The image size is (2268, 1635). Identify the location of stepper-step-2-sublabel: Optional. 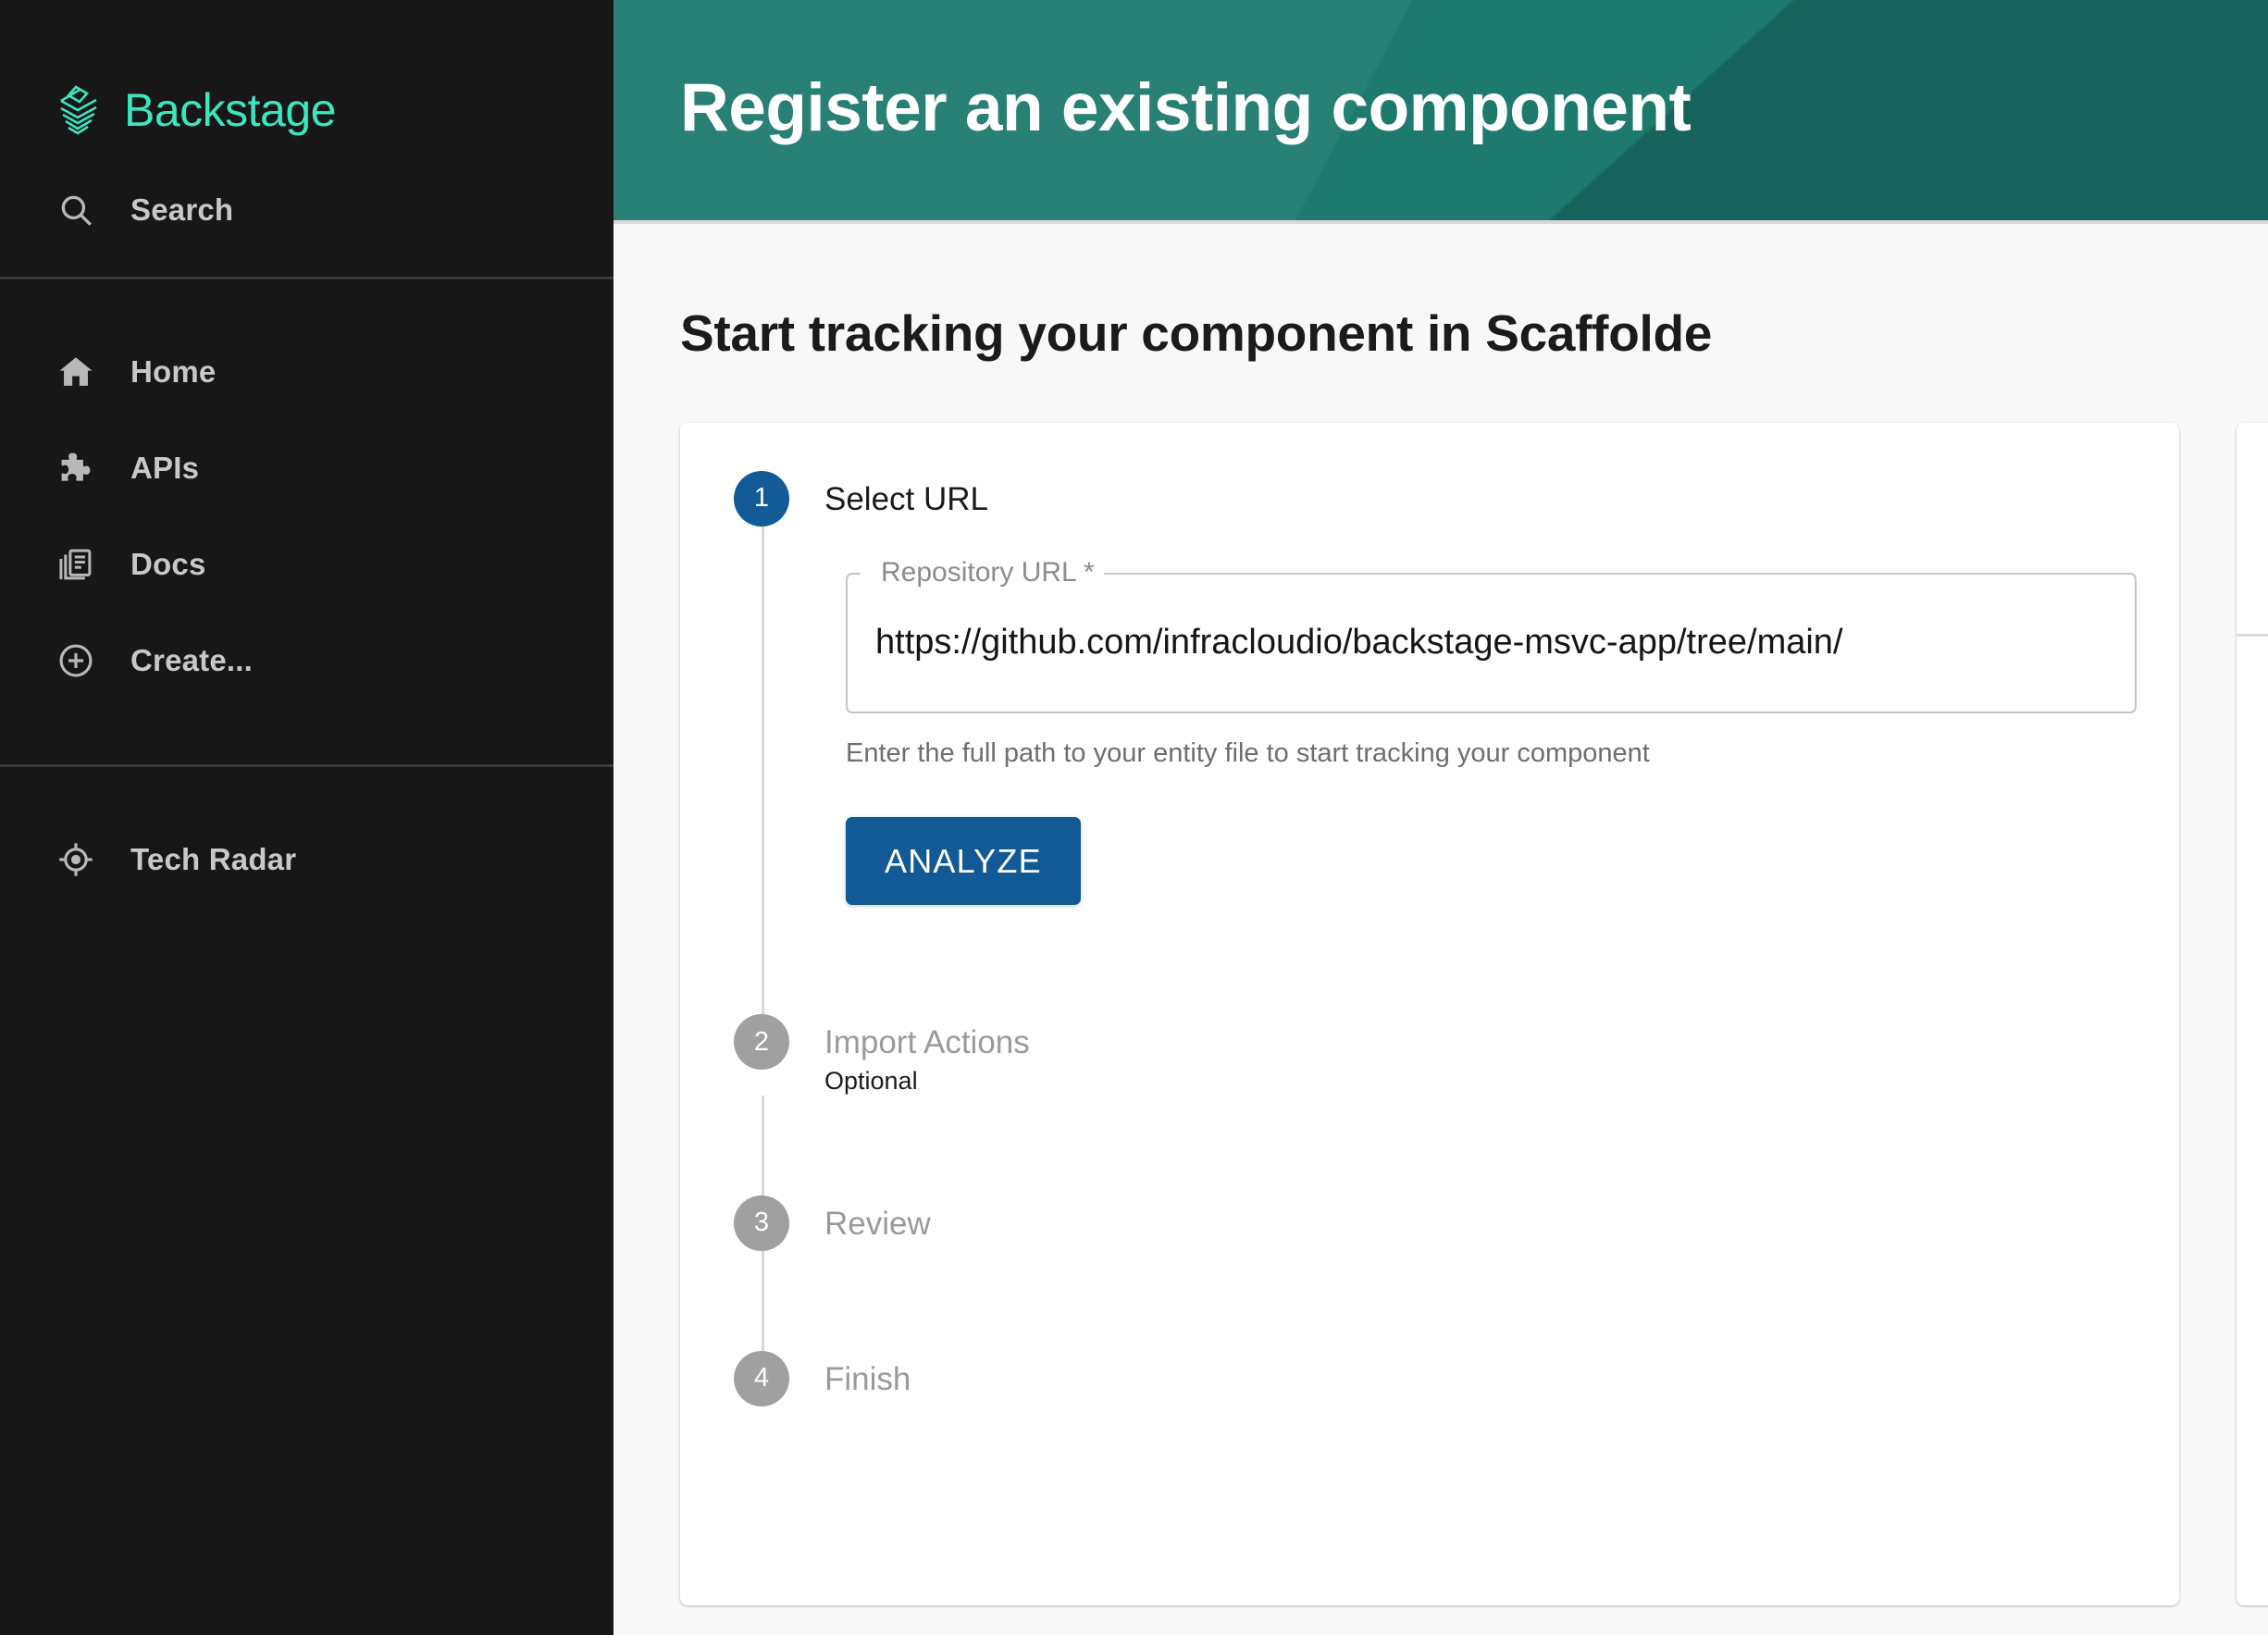
(871, 1080).